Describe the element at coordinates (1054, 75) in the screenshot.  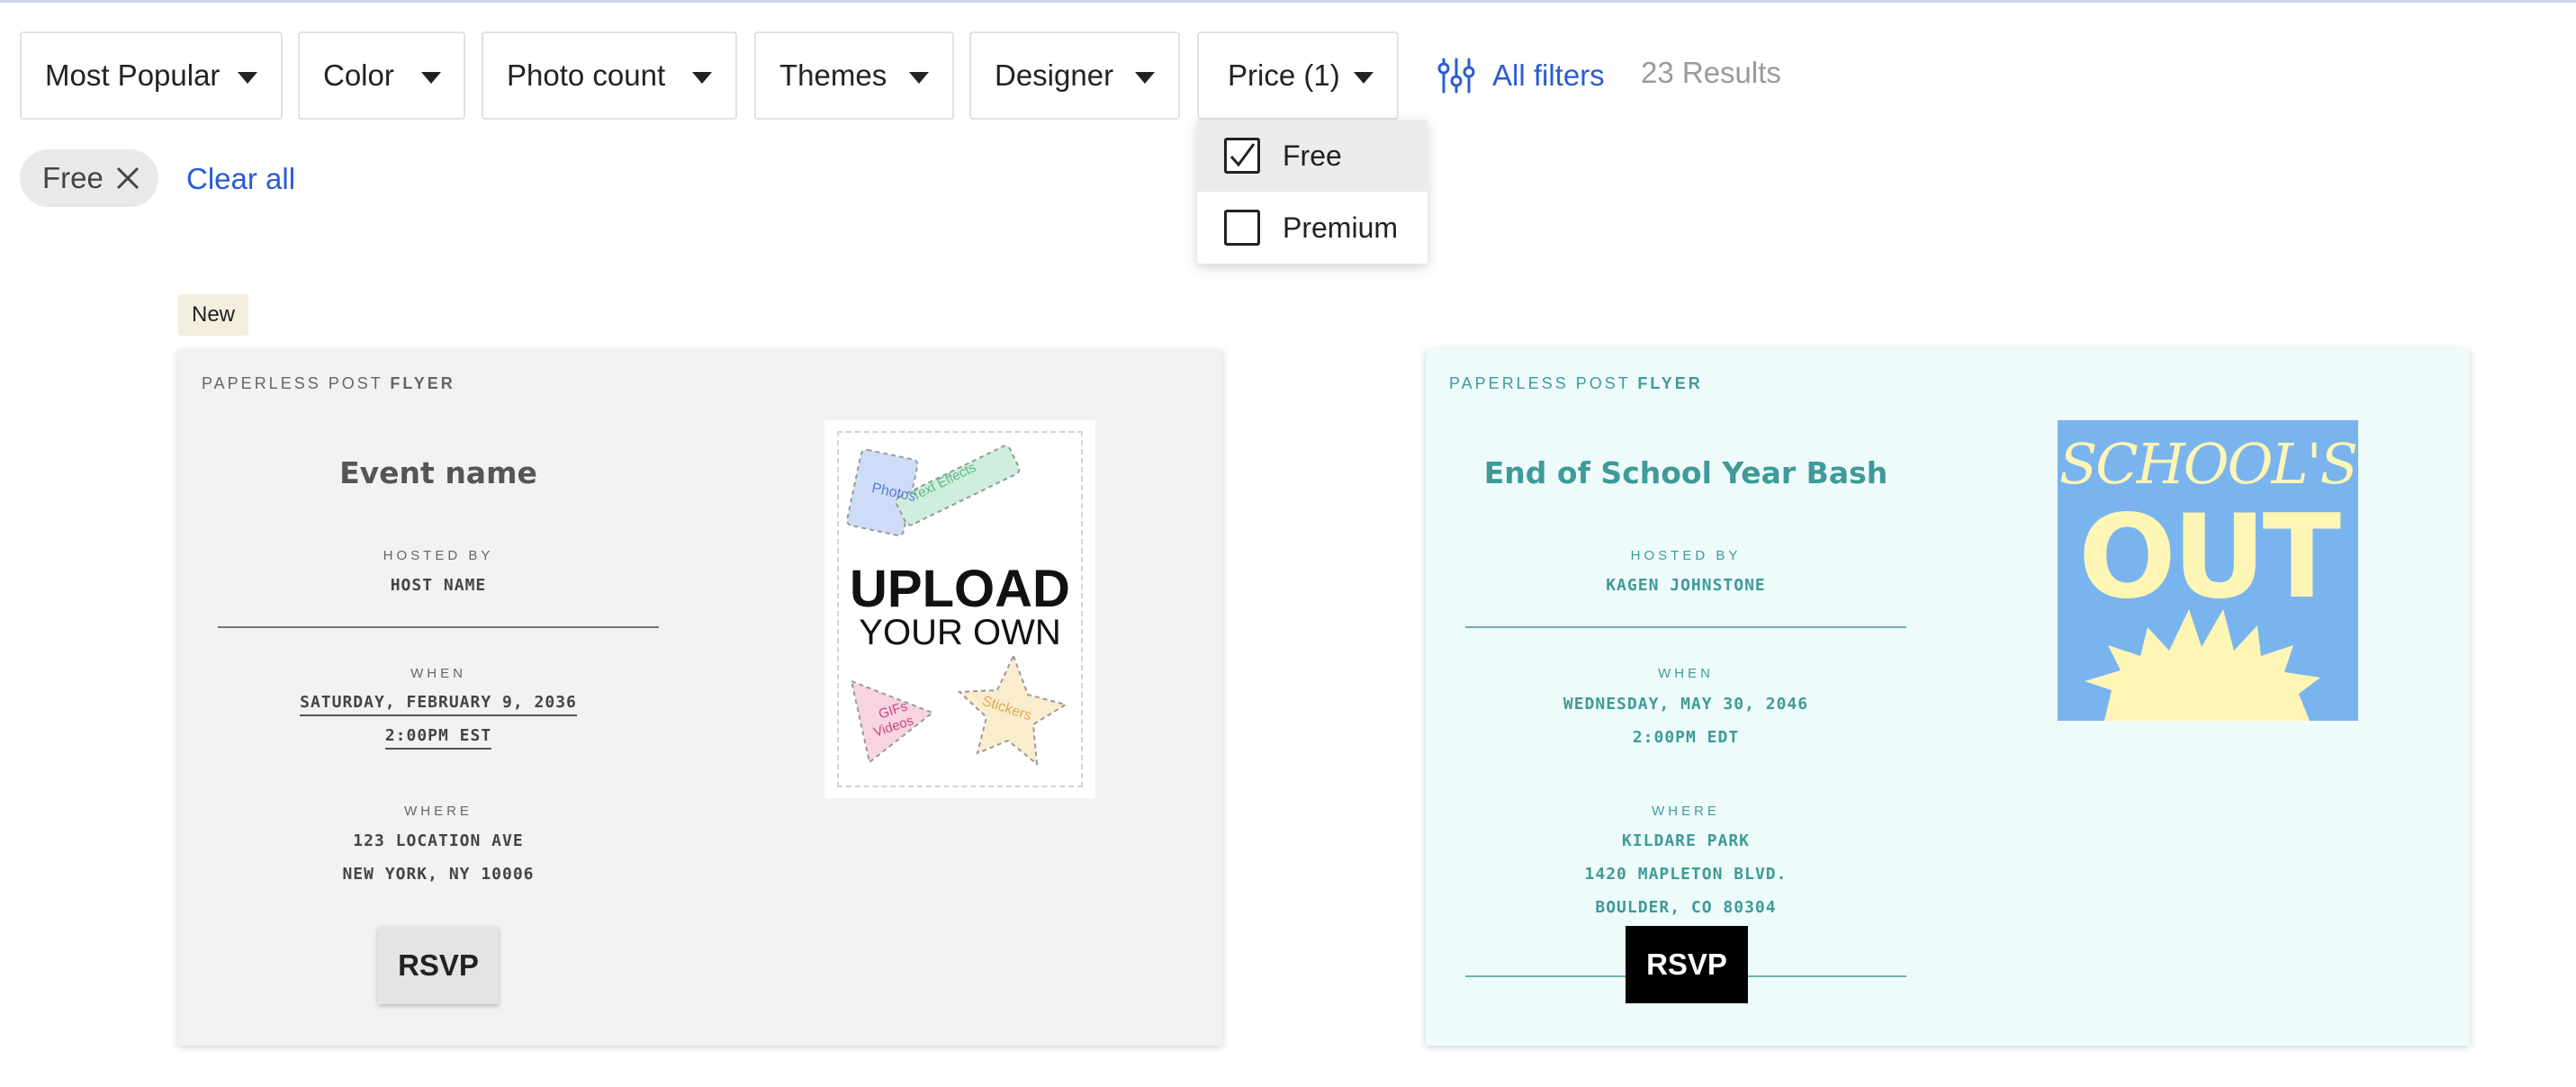
I see `designer-filter-label: Designer` at that location.